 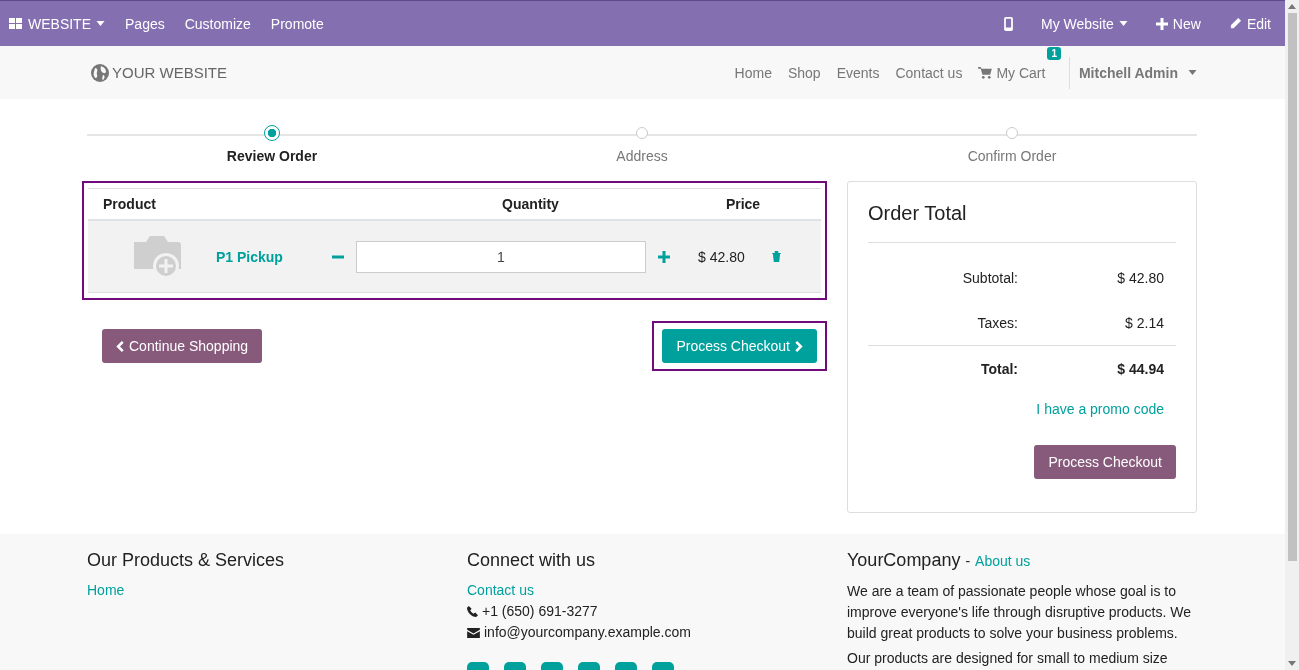 I want to click on remove-button, so click(x=776, y=256).